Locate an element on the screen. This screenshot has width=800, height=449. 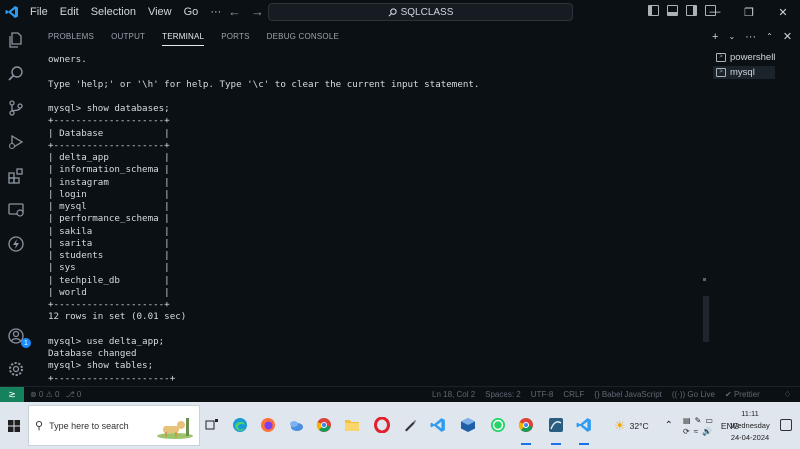
battery-icon: ▭ is located at coordinates (709, 420).